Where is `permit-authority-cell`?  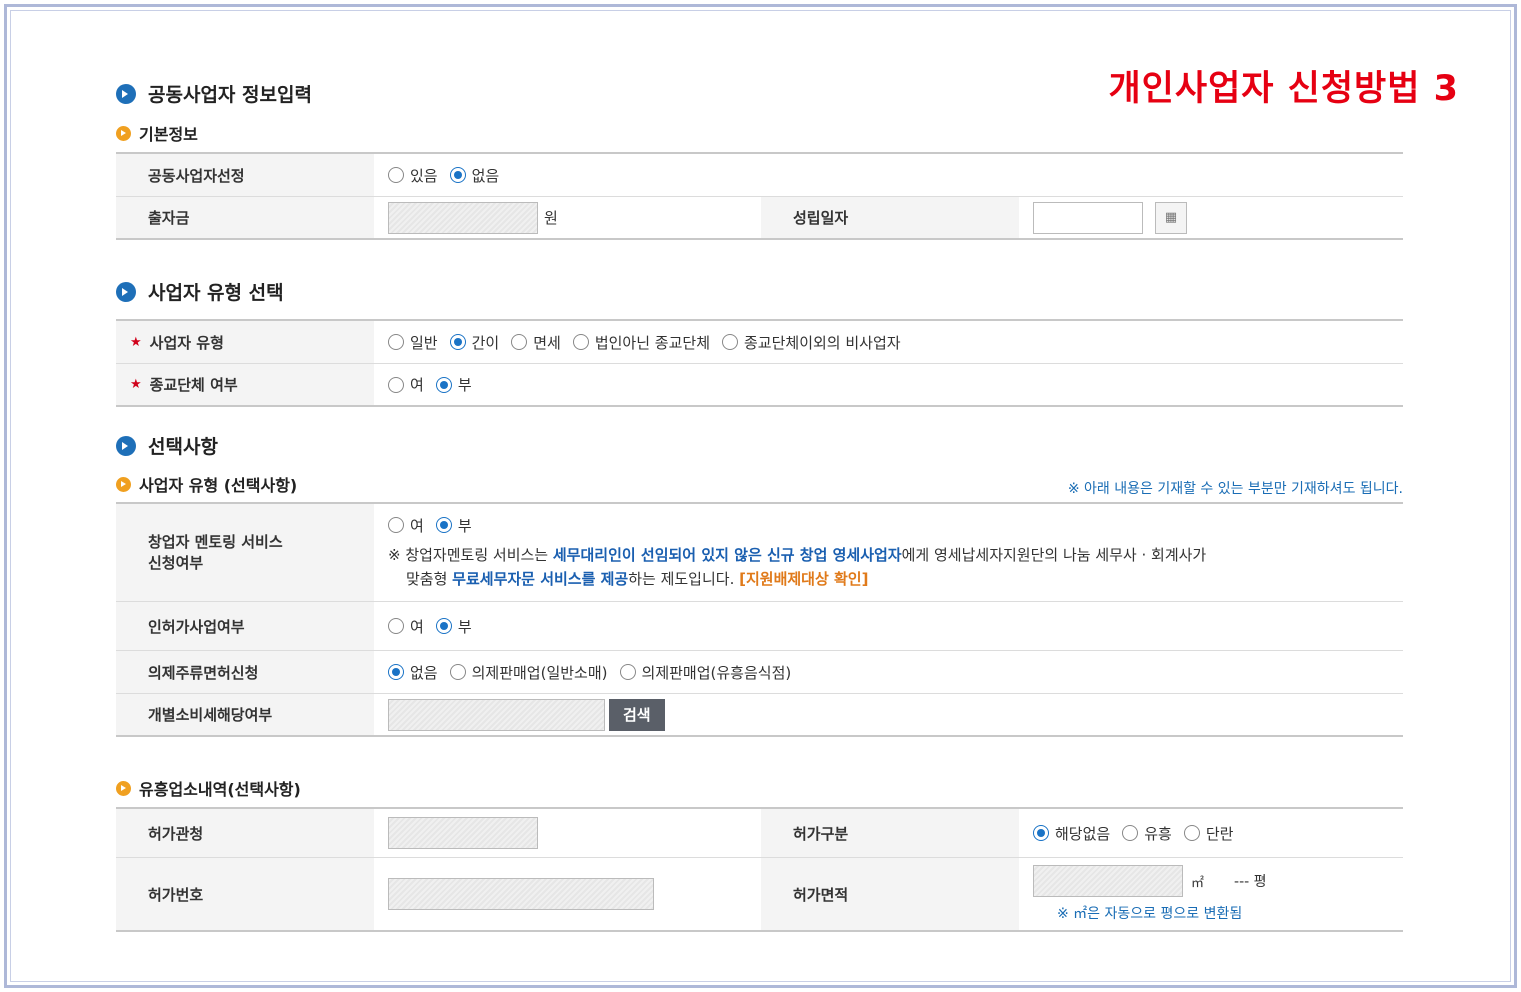
permit-authority-cell is located at coordinates (567, 833).